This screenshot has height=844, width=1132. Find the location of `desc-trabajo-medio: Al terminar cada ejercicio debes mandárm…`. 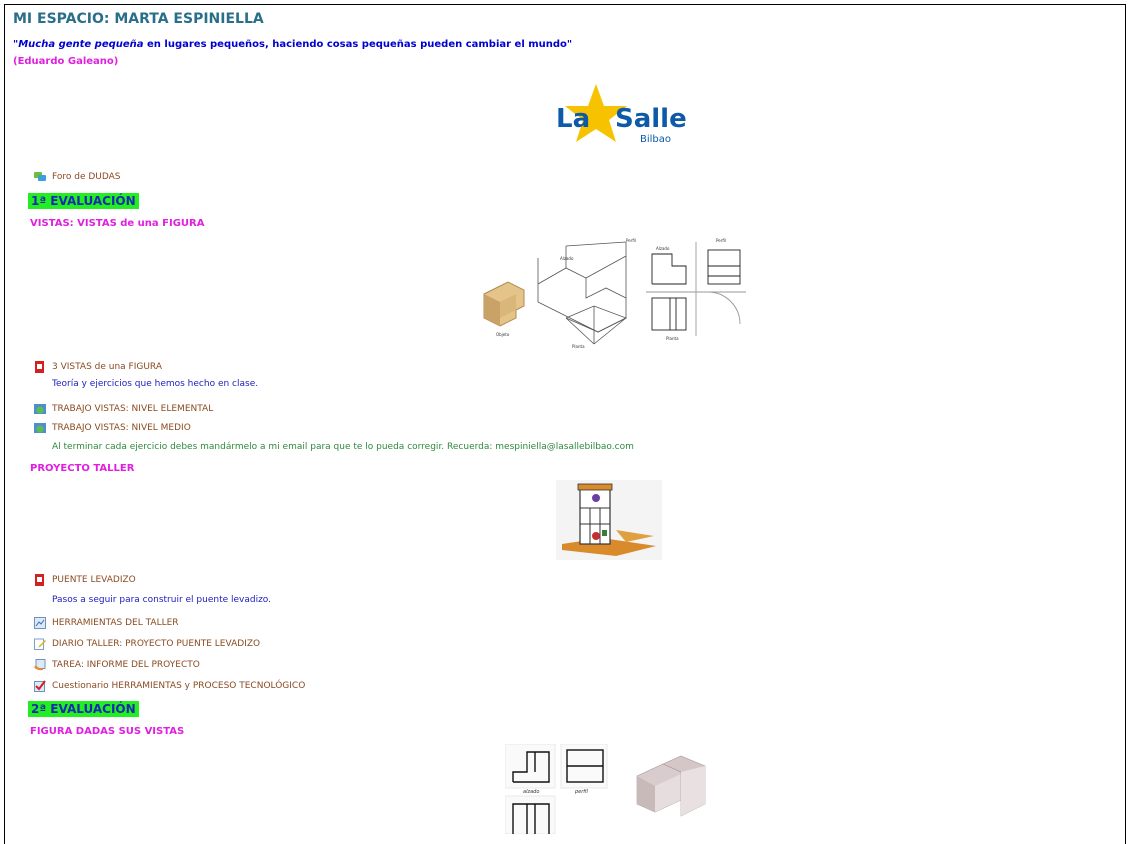

desc-trabajo-medio: Al terminar cada ejercicio debes mandárm… is located at coordinates (343, 447).